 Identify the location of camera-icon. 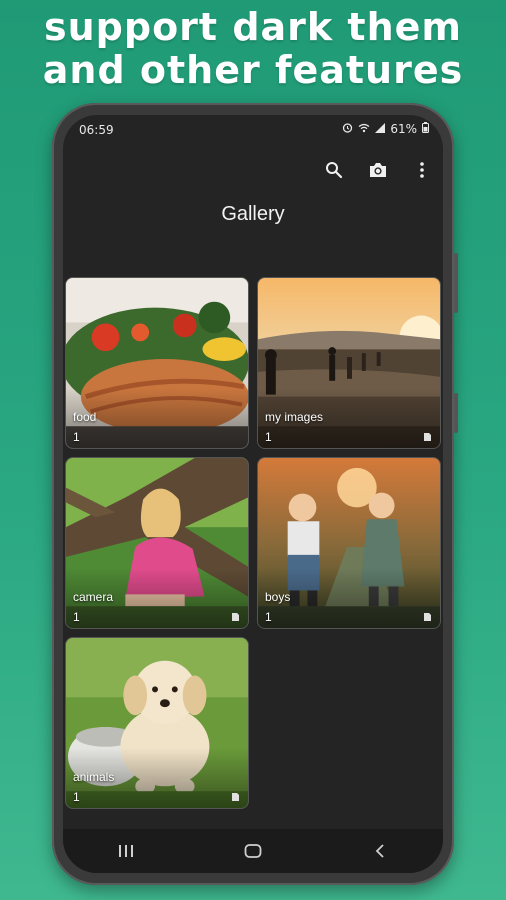
(378, 170).